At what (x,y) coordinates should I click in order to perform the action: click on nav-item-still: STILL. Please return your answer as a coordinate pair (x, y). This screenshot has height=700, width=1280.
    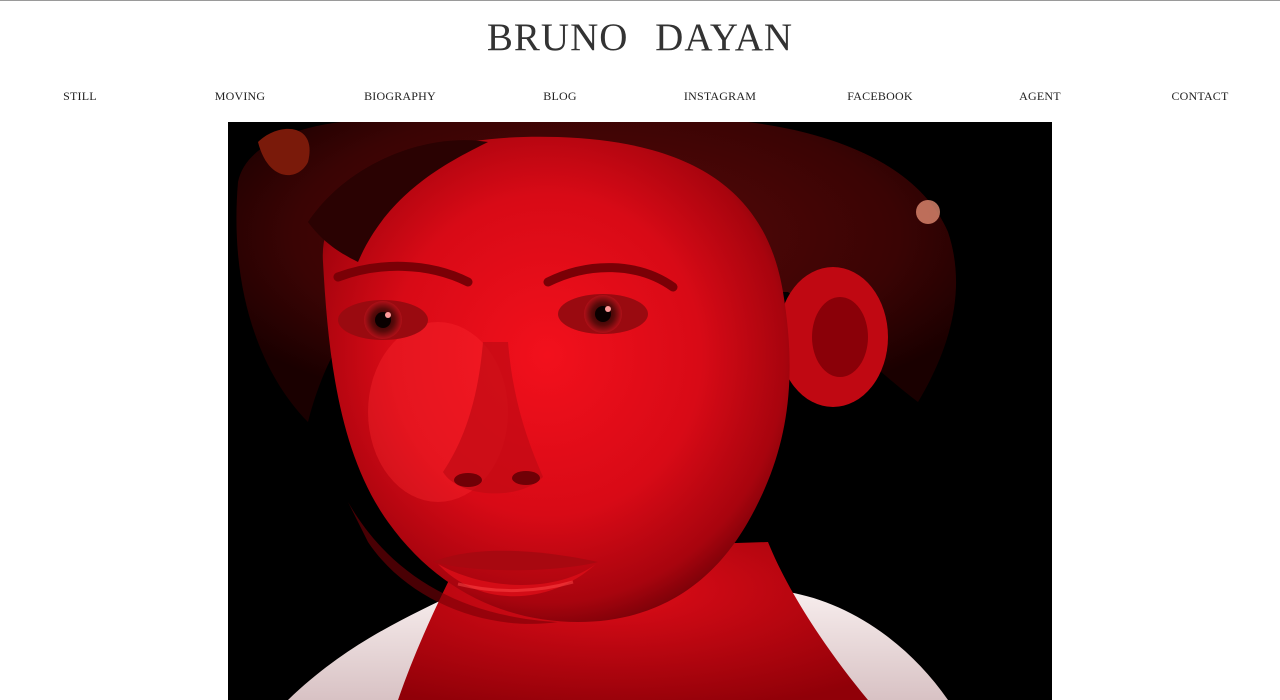
    Looking at the image, I should click on (80, 96).